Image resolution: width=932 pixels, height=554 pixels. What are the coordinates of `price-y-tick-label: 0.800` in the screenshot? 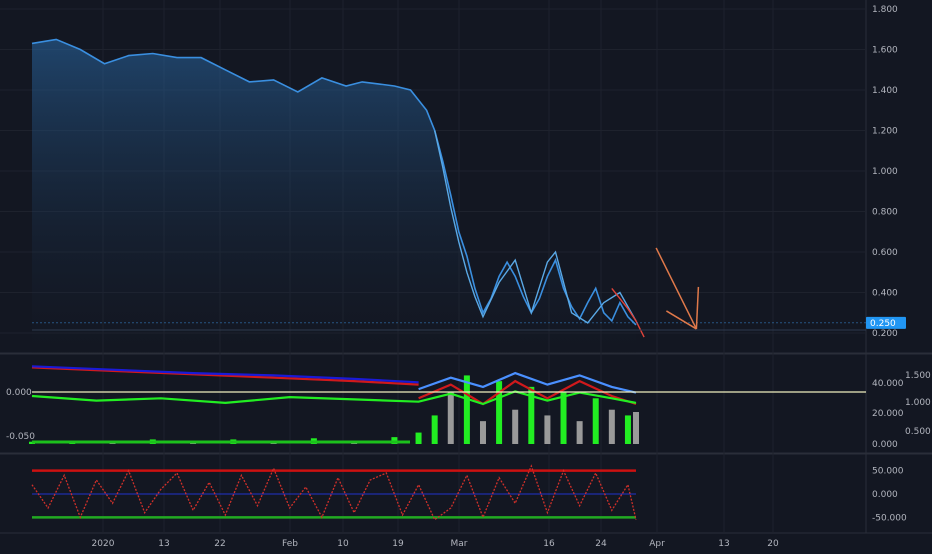 It's located at (885, 213).